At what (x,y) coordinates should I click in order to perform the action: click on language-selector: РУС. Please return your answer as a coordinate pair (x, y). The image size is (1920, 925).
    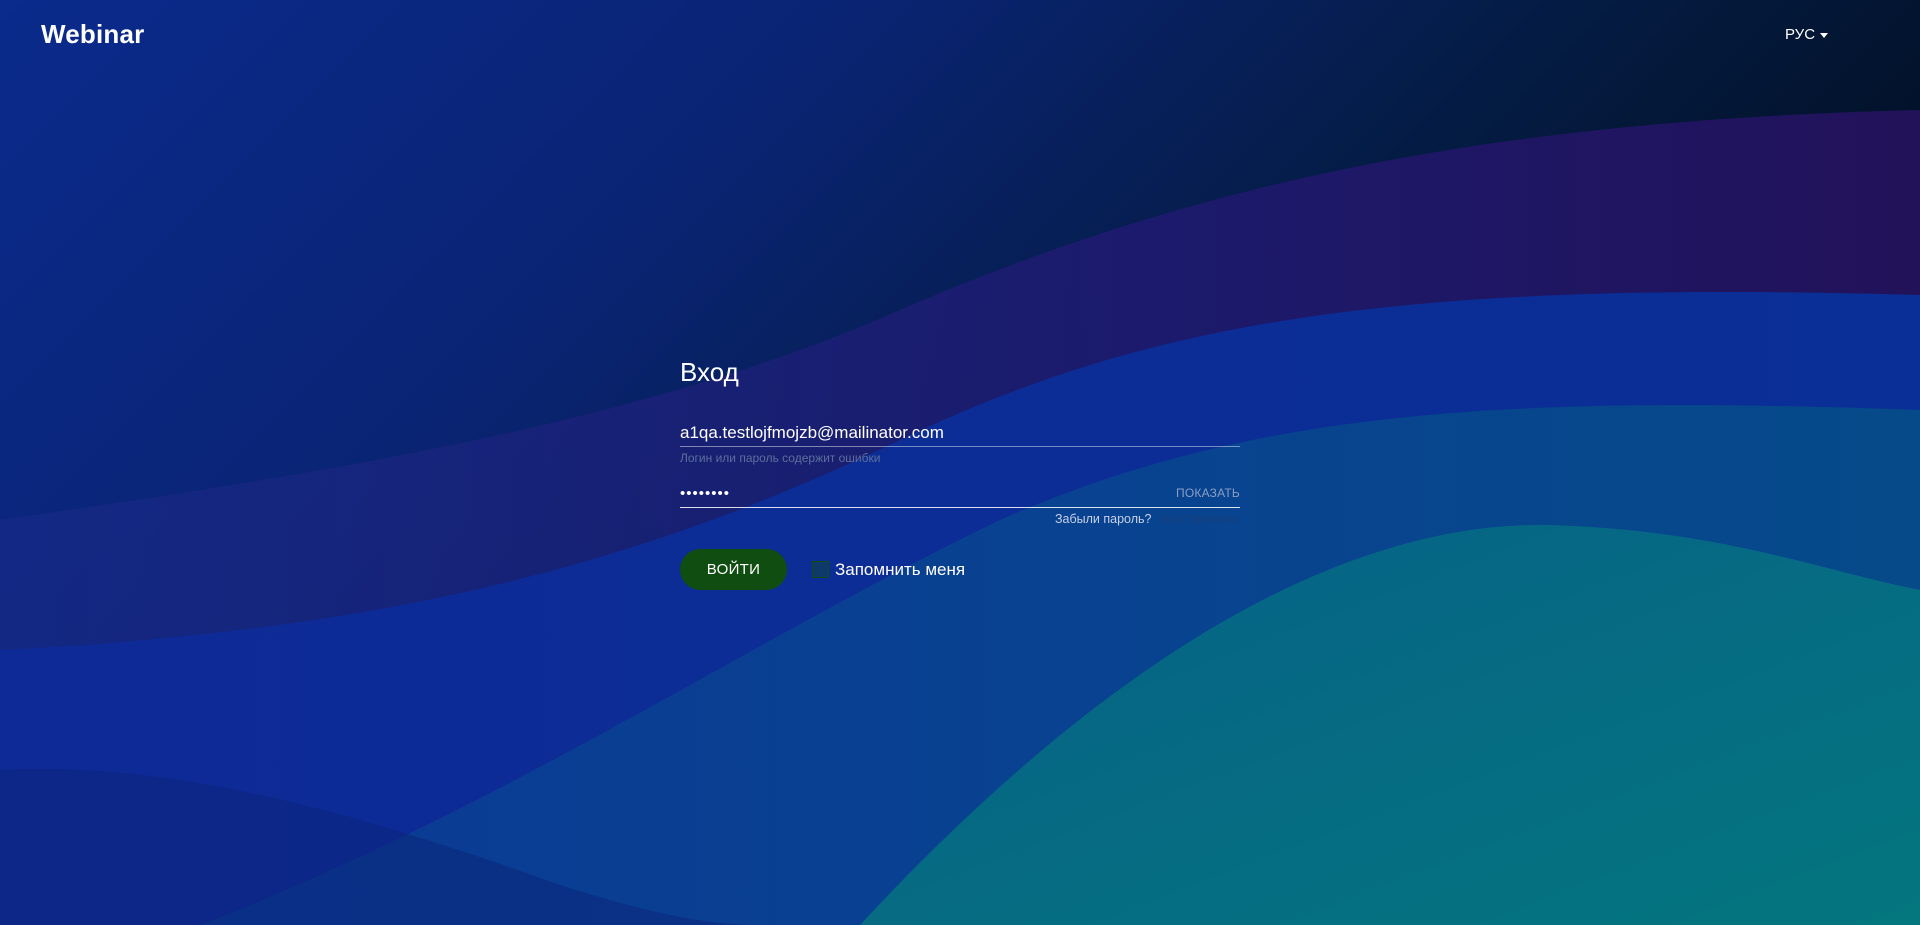
    Looking at the image, I should click on (1807, 34).